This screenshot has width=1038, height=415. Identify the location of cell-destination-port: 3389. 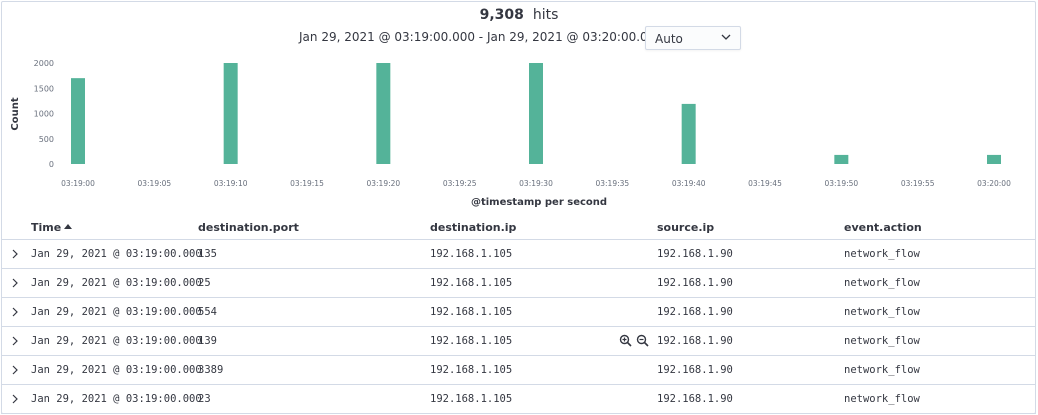
(211, 370).